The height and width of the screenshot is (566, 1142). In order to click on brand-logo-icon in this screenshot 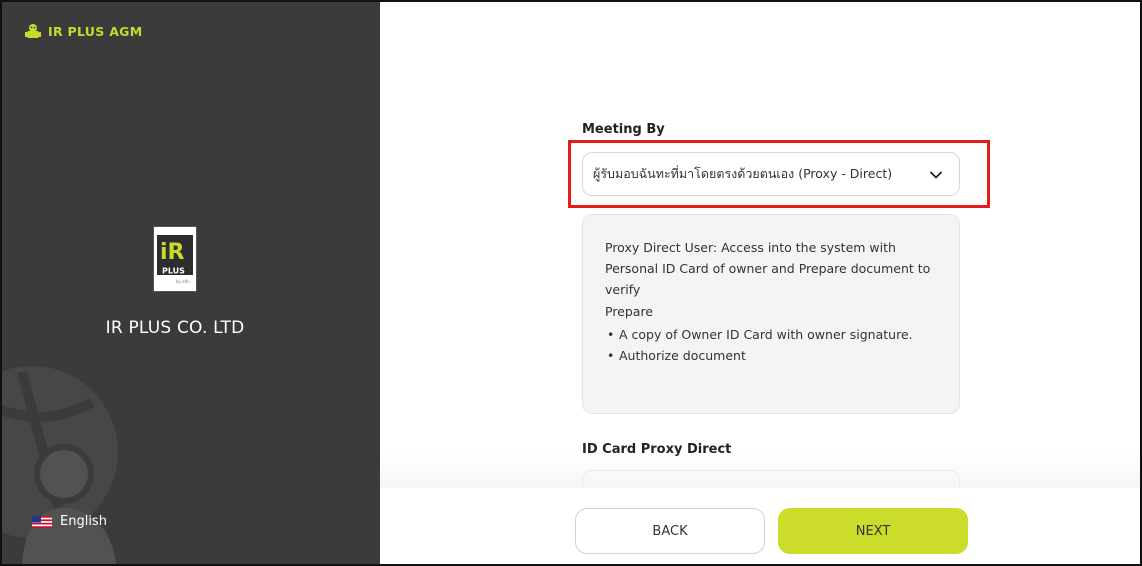, I will do `click(33, 31)`.